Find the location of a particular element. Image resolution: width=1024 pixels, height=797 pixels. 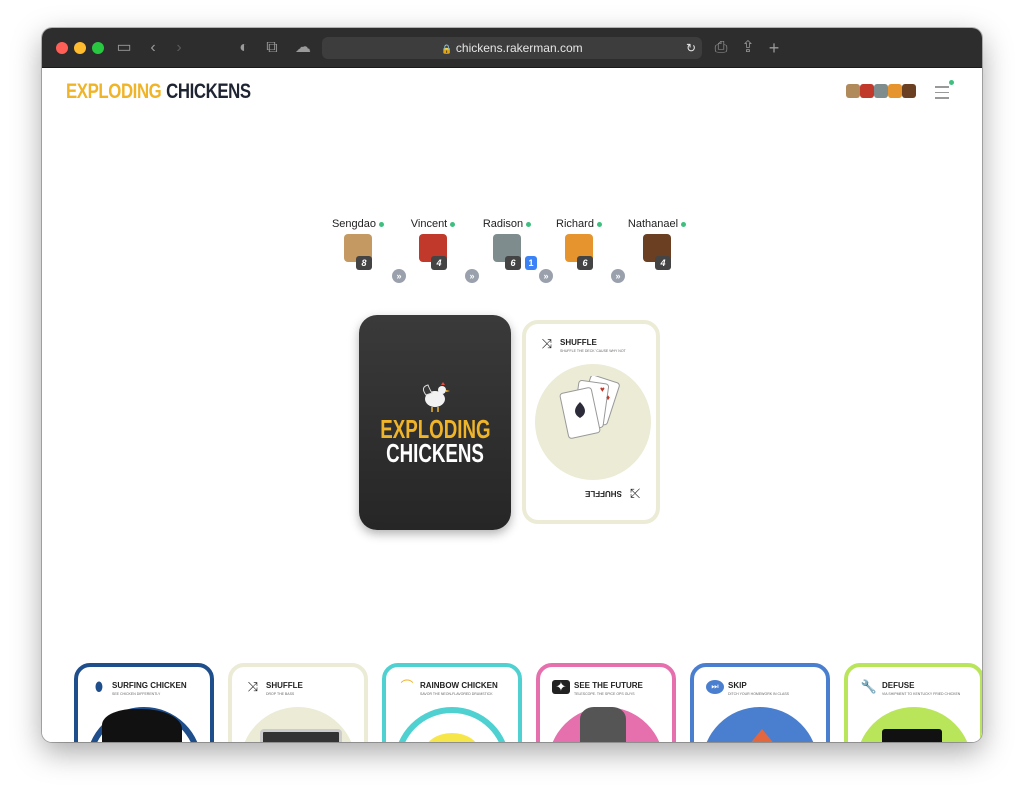

logo-chickens: CHICKENS is located at coordinates (208, 91).